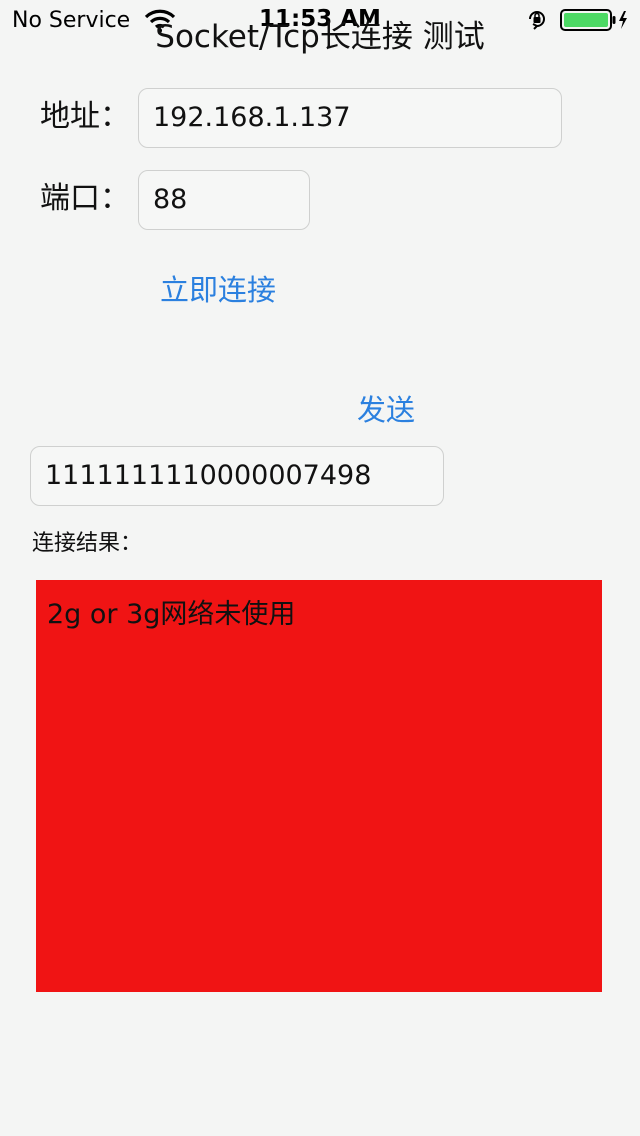 This screenshot has height=1136, width=640. What do you see at coordinates (237, 476) in the screenshot?
I see `message-input: 1111111110000007498` at bounding box center [237, 476].